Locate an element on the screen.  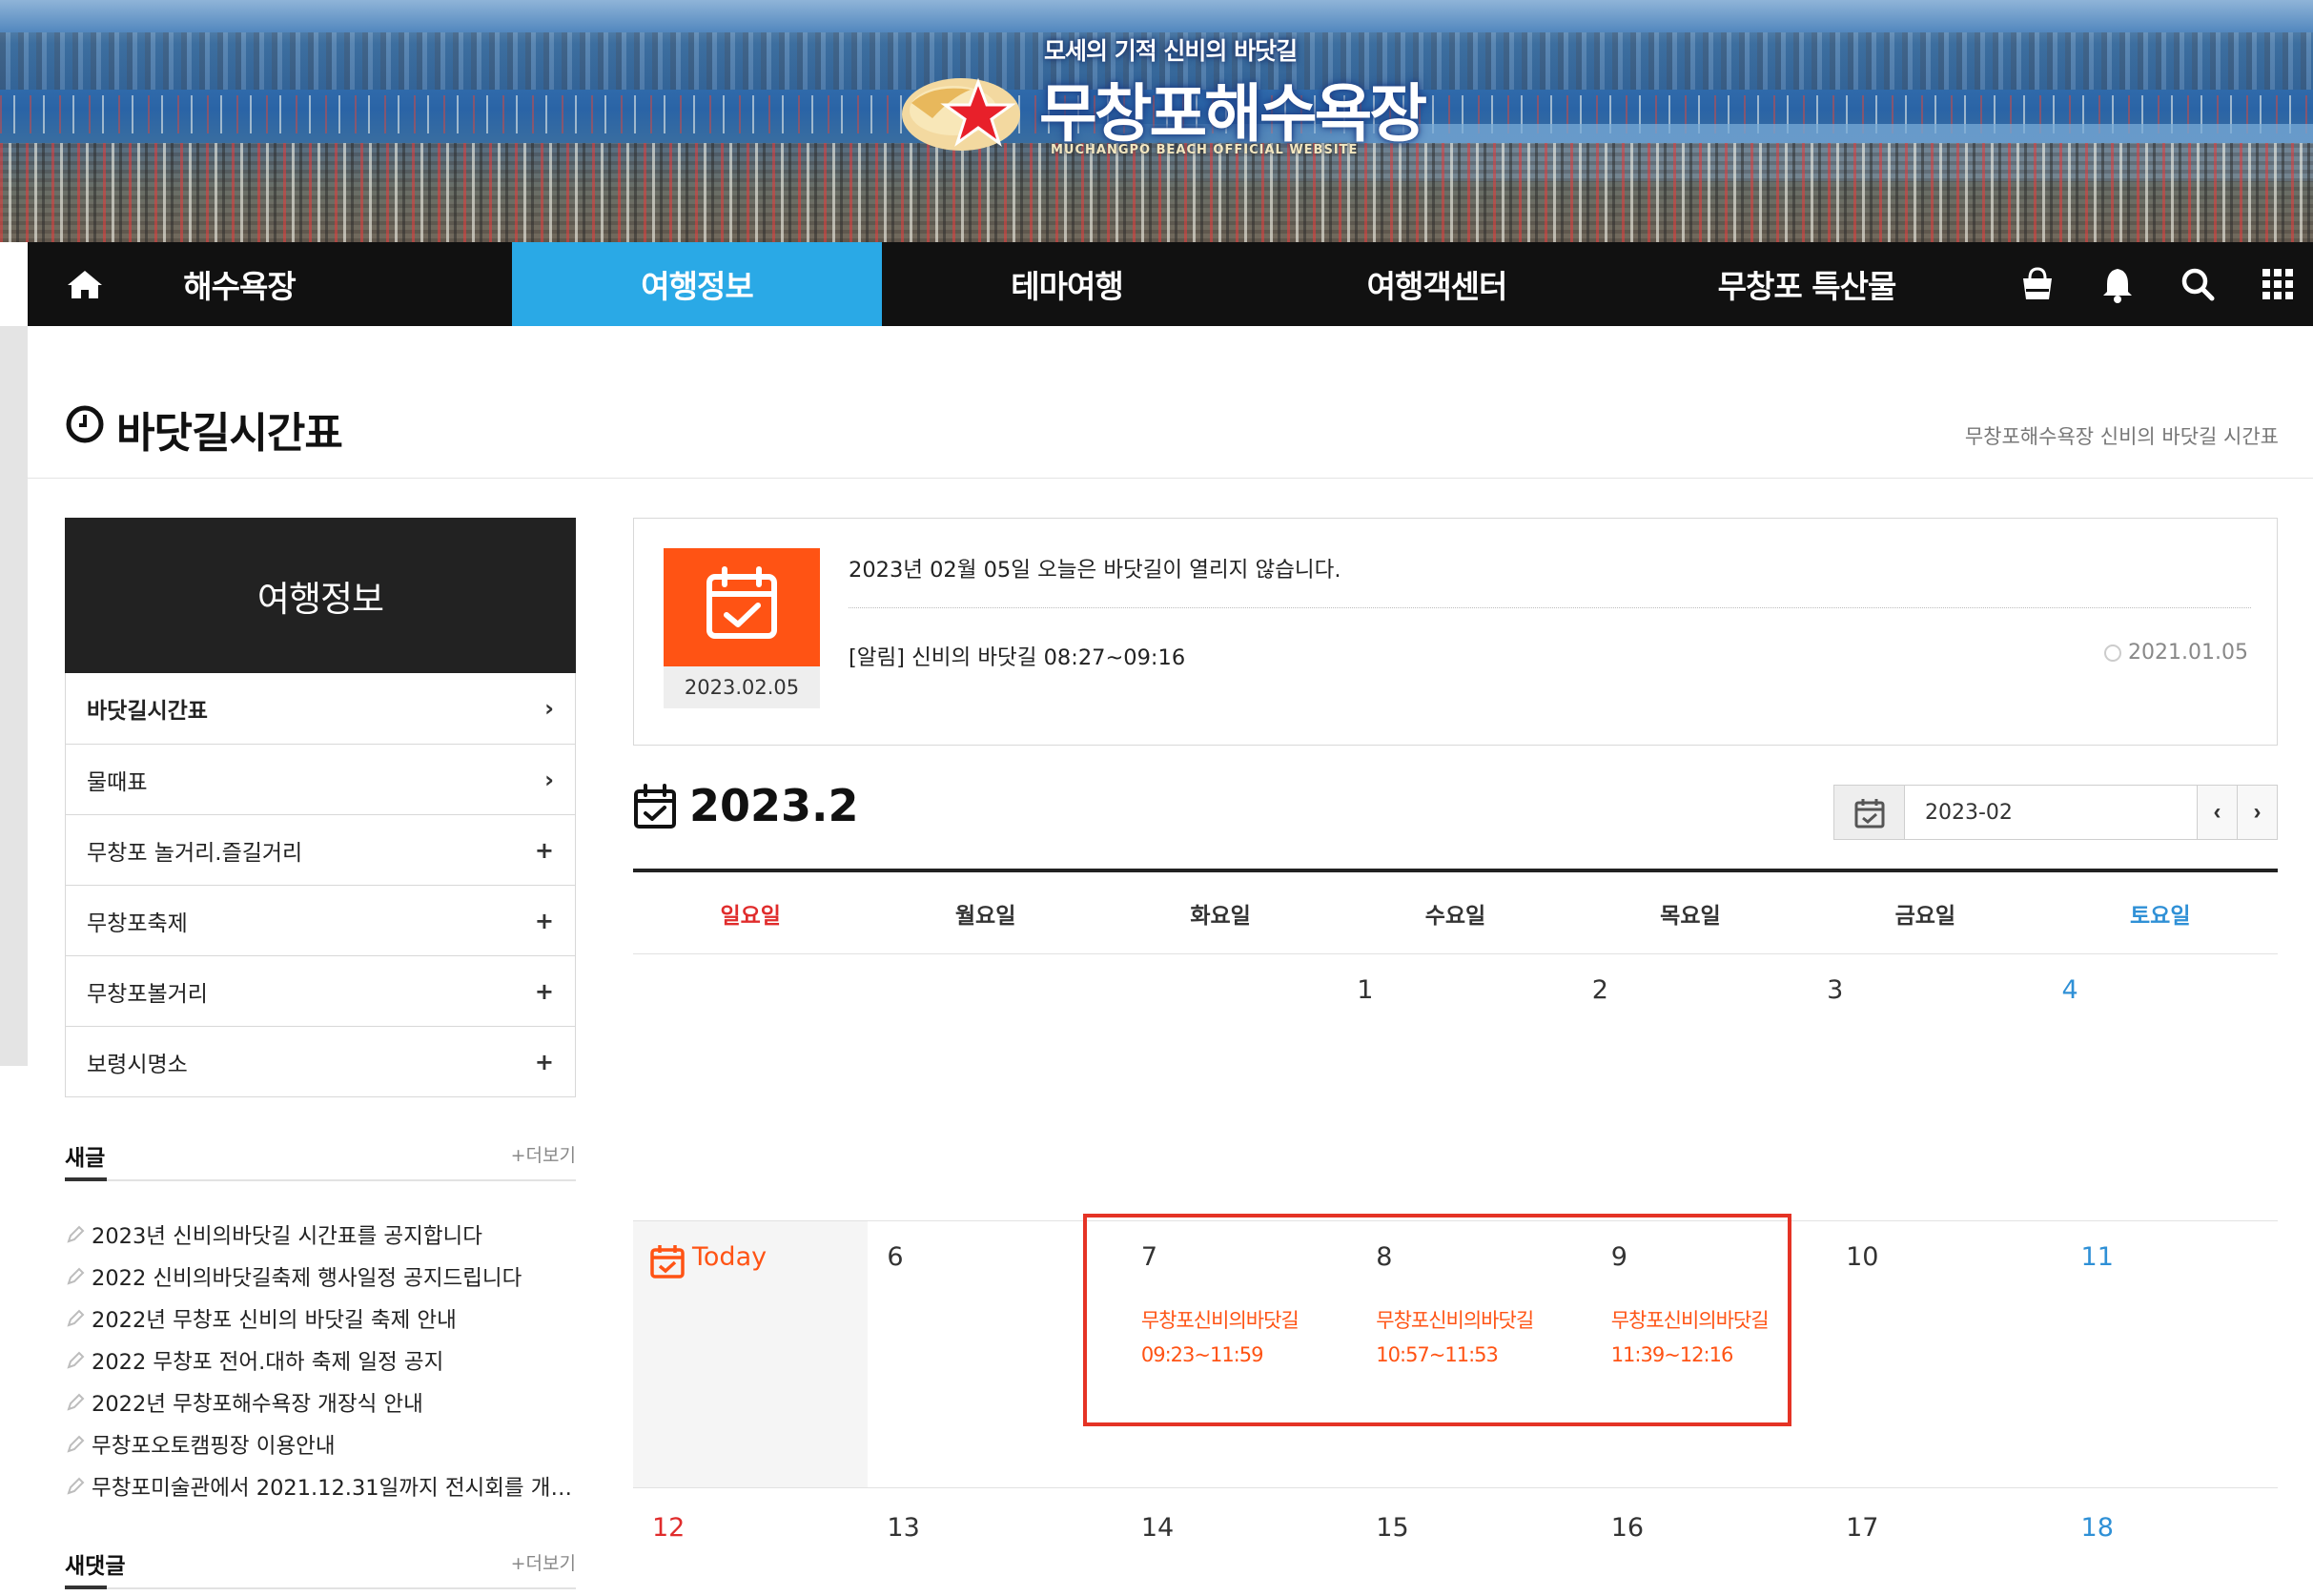
notice-posted-date: 2021.01.05 is located at coordinates (2175, 653).